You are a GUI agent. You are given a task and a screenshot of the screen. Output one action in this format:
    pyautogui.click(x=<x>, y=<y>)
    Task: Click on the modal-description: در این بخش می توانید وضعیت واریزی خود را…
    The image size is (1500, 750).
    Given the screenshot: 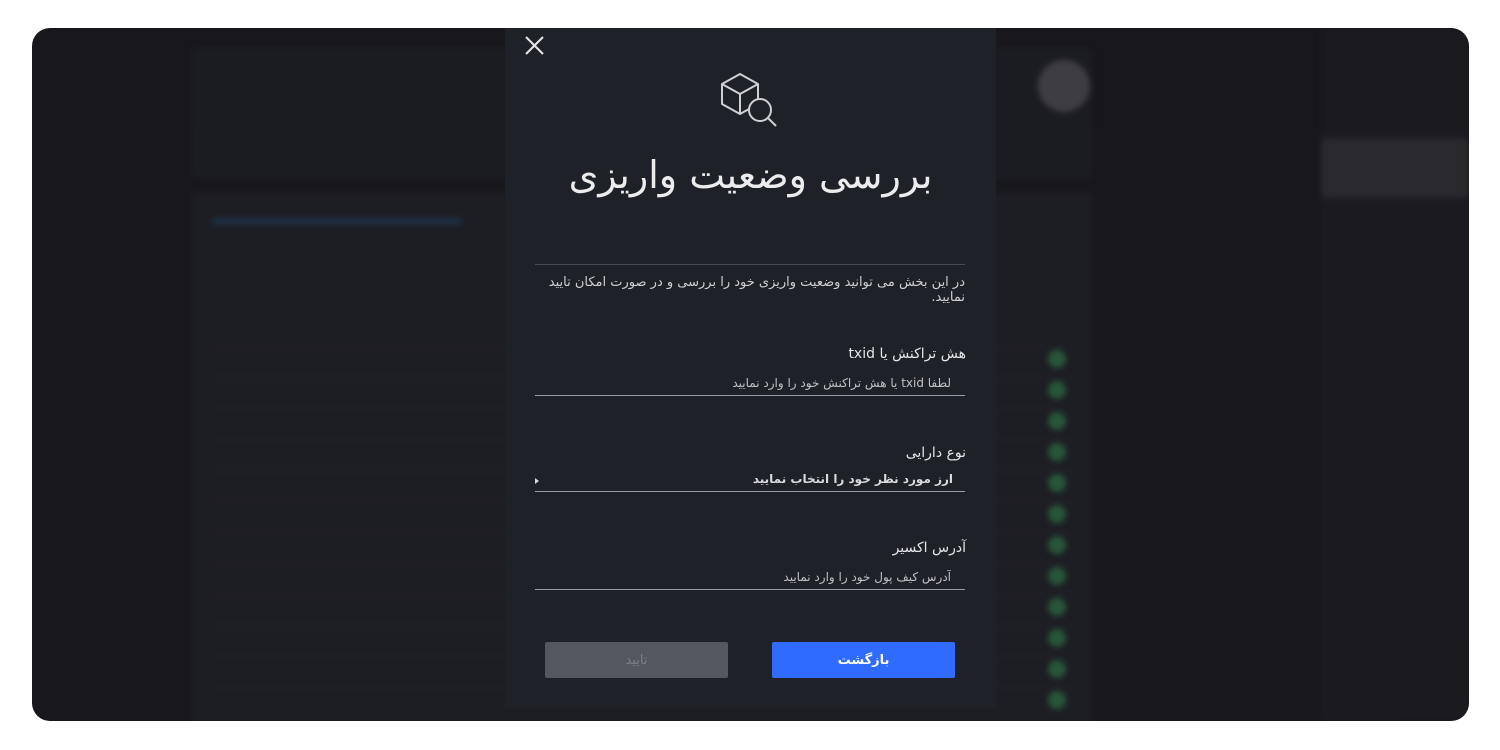 What is the action you would take?
    pyautogui.click(x=756, y=290)
    